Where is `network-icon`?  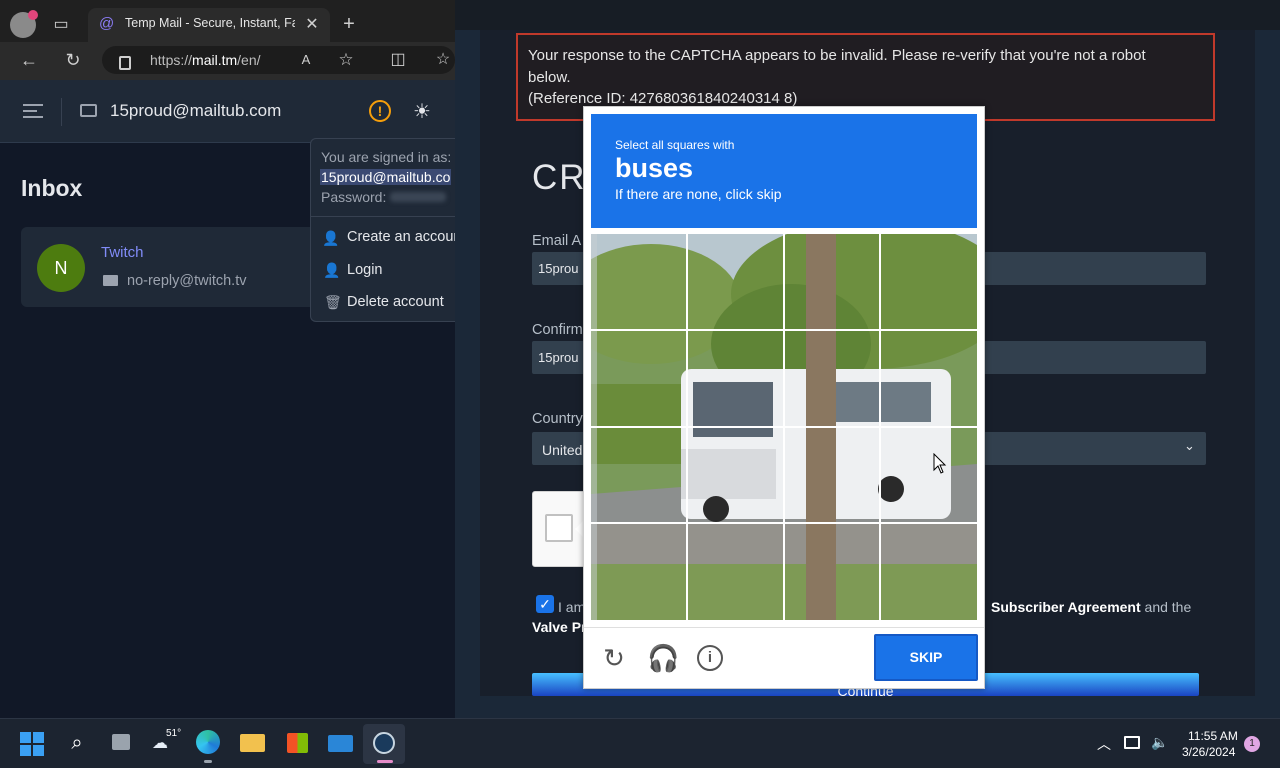 network-icon is located at coordinates (1132, 742).